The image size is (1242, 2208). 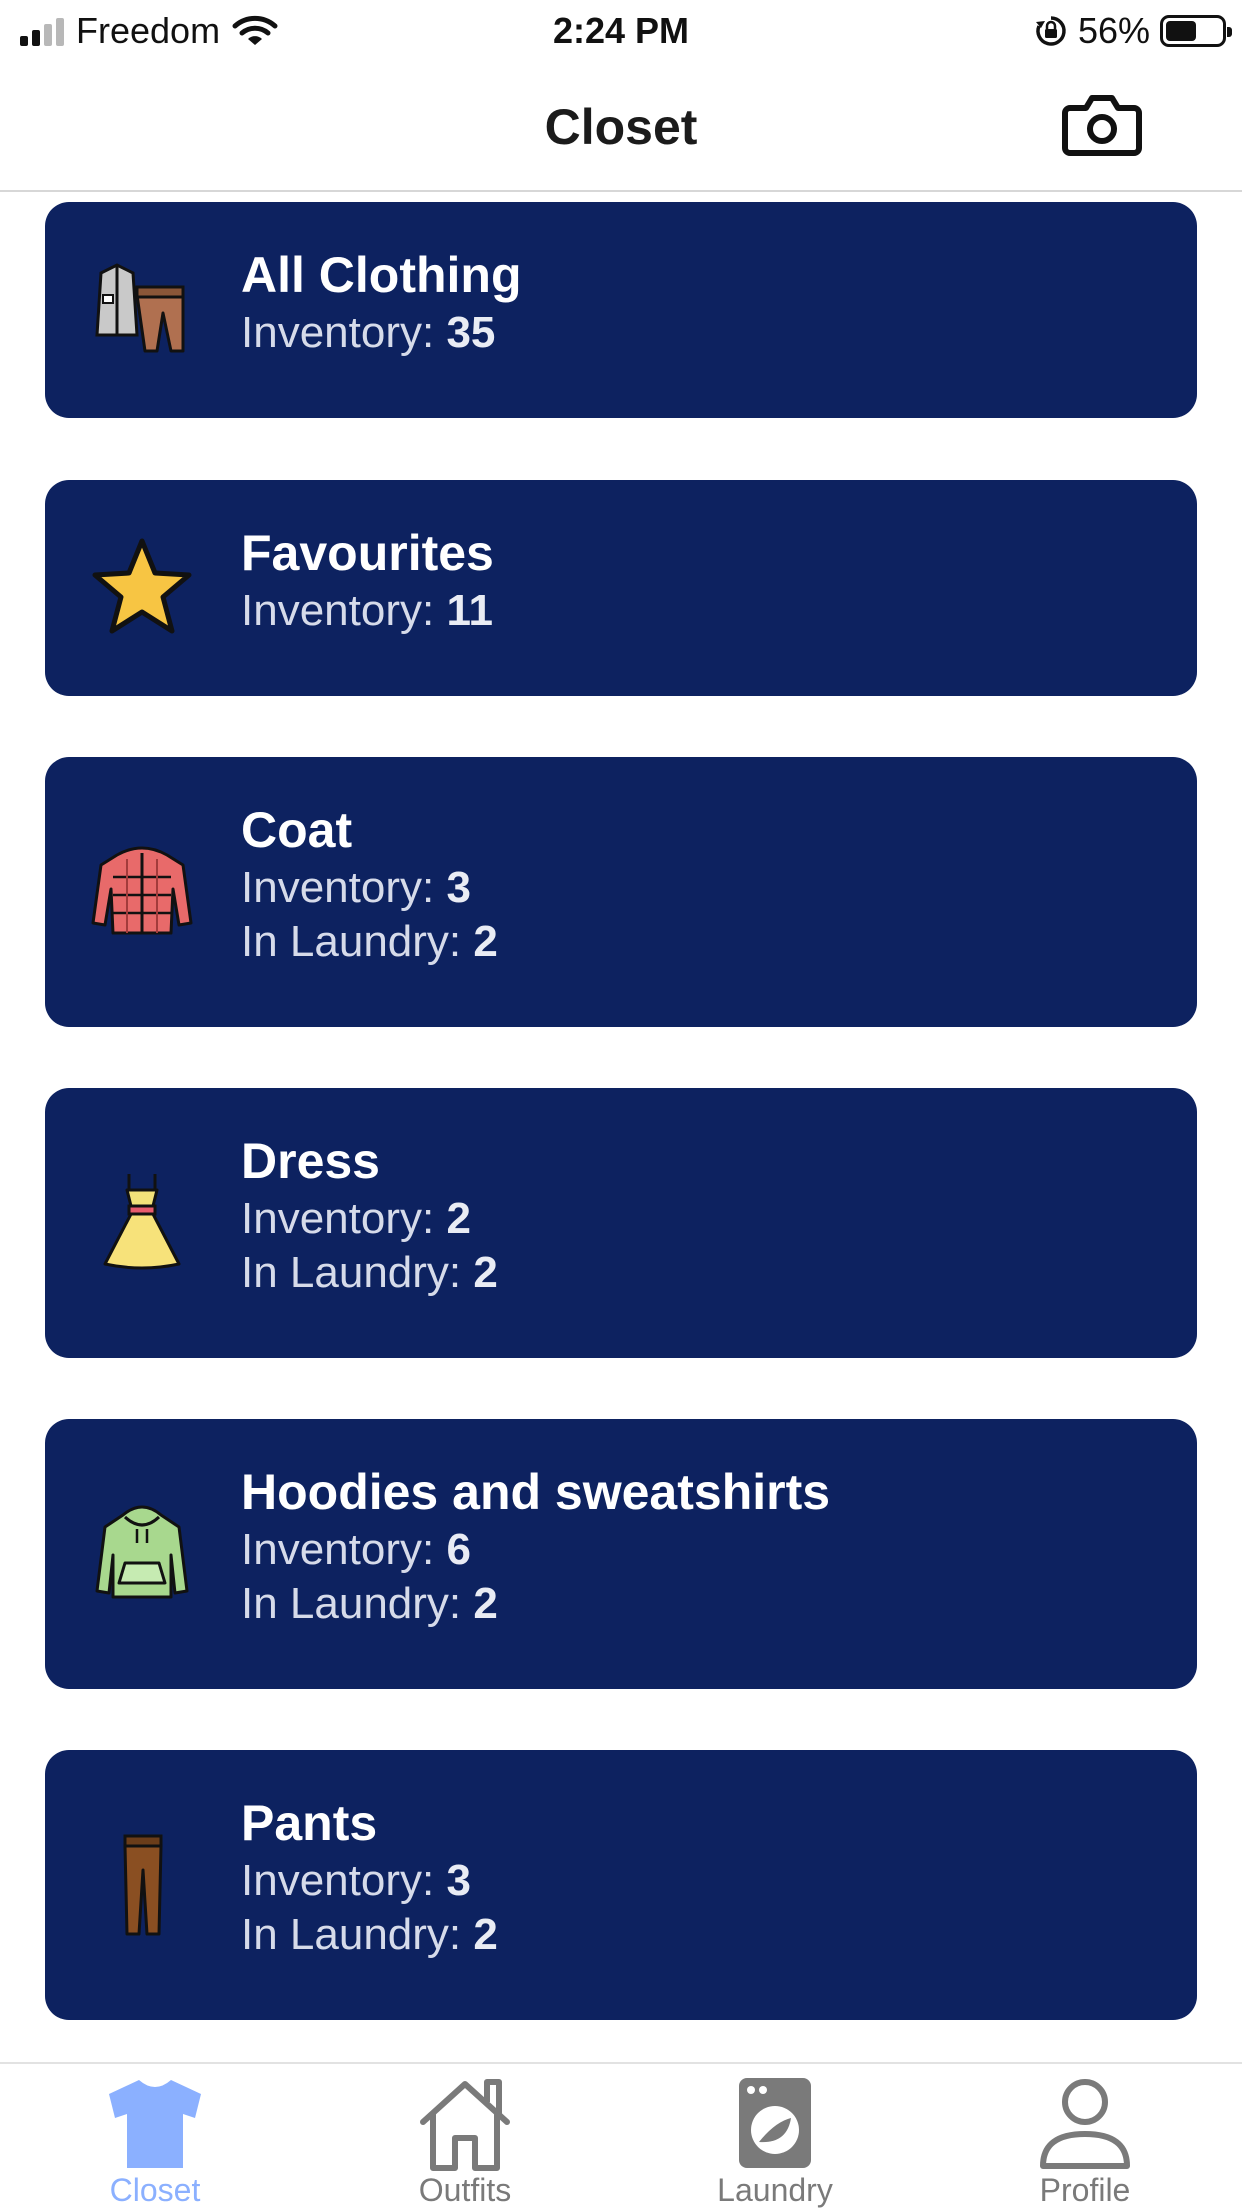 What do you see at coordinates (1085, 2190) in the screenshot?
I see `tab-label: Profile` at bounding box center [1085, 2190].